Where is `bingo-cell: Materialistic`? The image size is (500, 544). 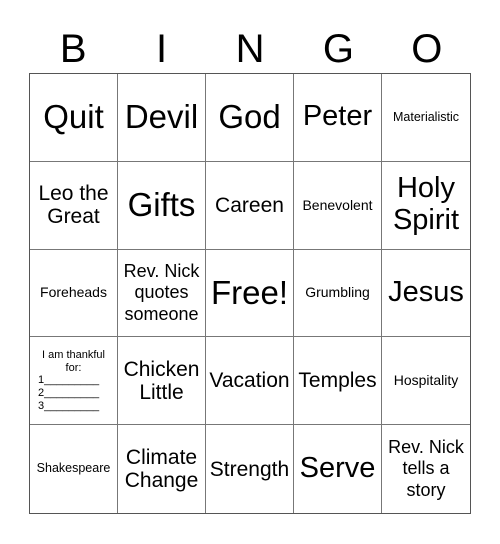
bingo-cell: Materialistic is located at coordinates (426, 118).